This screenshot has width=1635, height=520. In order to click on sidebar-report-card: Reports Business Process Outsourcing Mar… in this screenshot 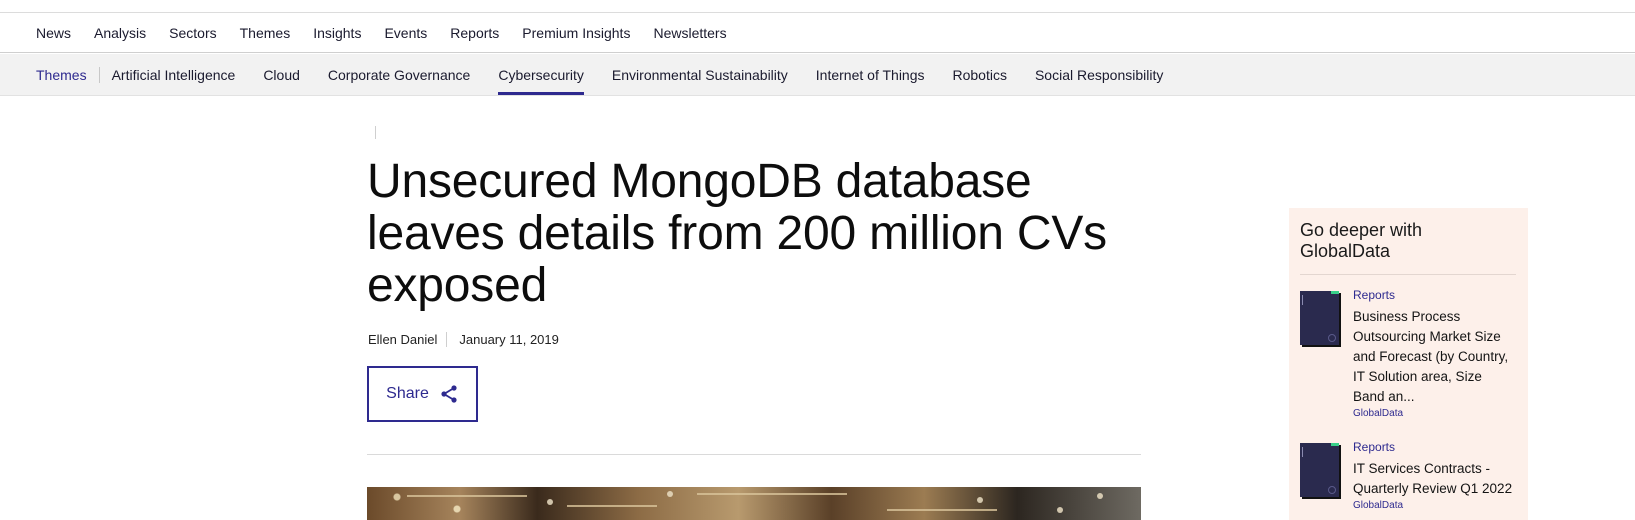, I will do `click(1408, 353)`.